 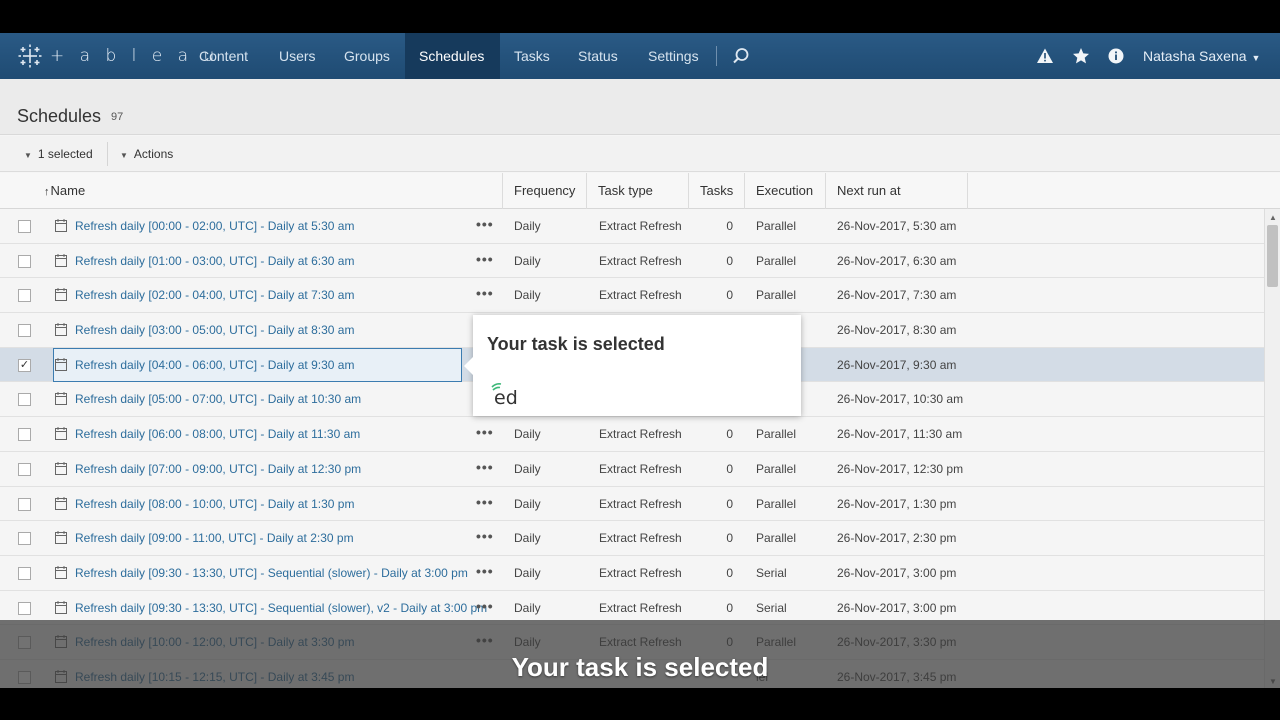 What do you see at coordinates (897, 226) in the screenshot?
I see `next-run-cell: 26-Nov-2017, 5:30 am` at bounding box center [897, 226].